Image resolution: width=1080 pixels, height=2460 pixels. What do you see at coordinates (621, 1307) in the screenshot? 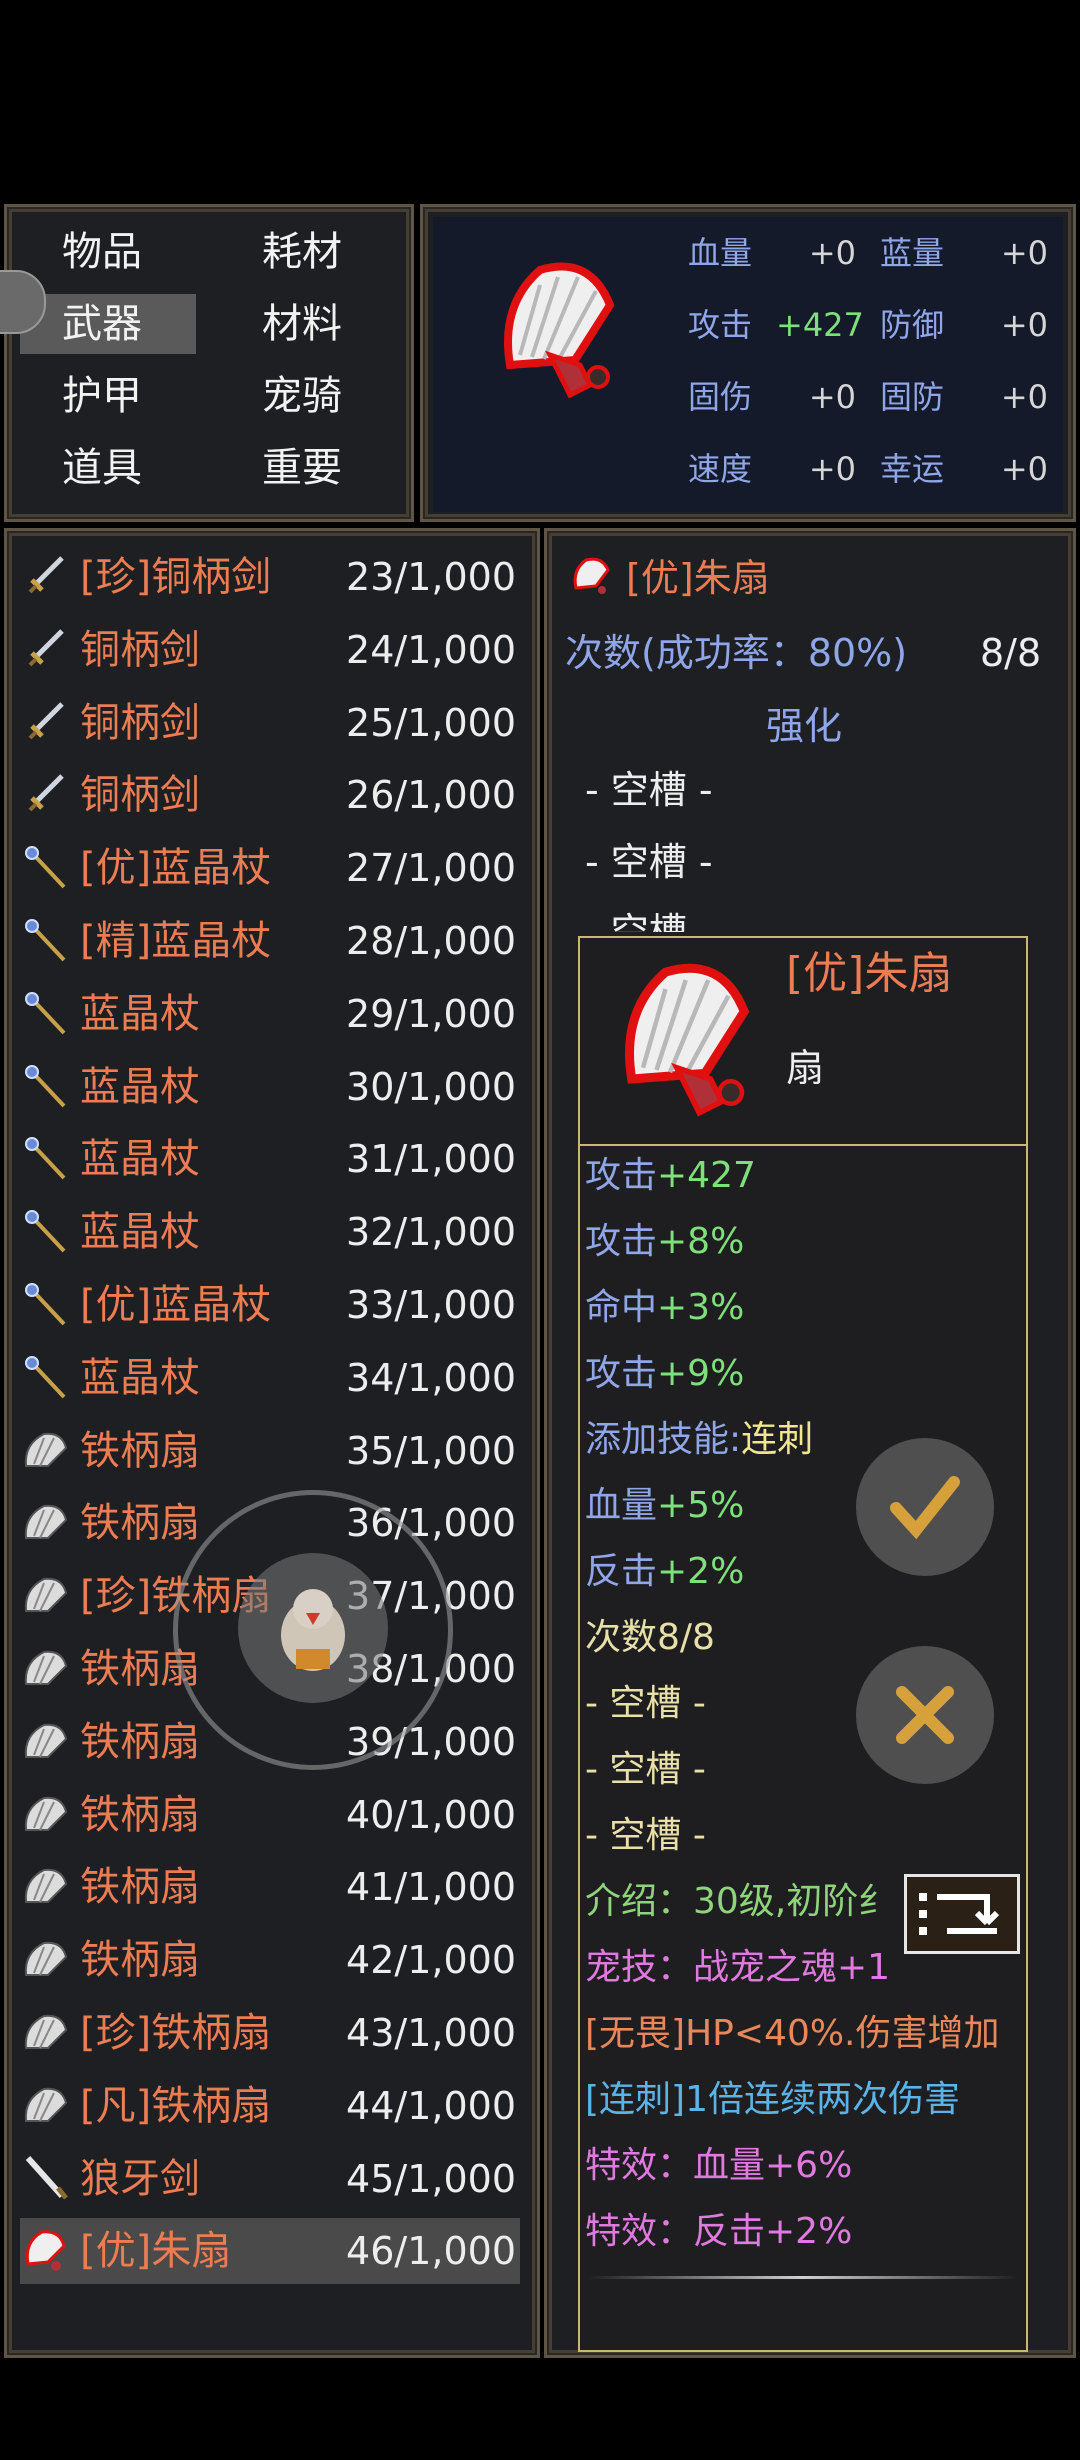
I see `tooltip-line-prefix: 命中` at bounding box center [621, 1307].